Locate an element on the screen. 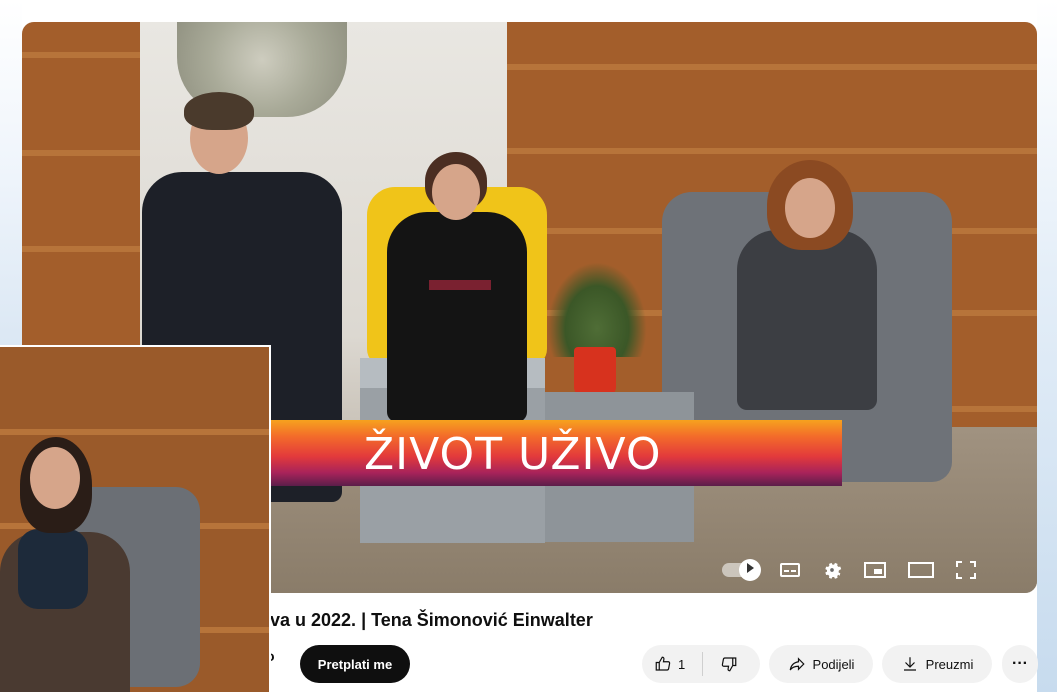 This screenshot has height=692, width=1057. gear-icon is located at coordinates (832, 570).